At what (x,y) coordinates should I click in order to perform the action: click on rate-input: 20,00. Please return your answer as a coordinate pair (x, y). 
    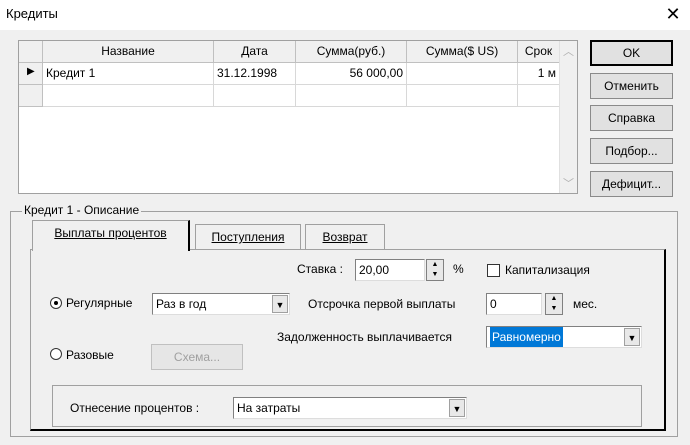
    Looking at the image, I should click on (390, 270).